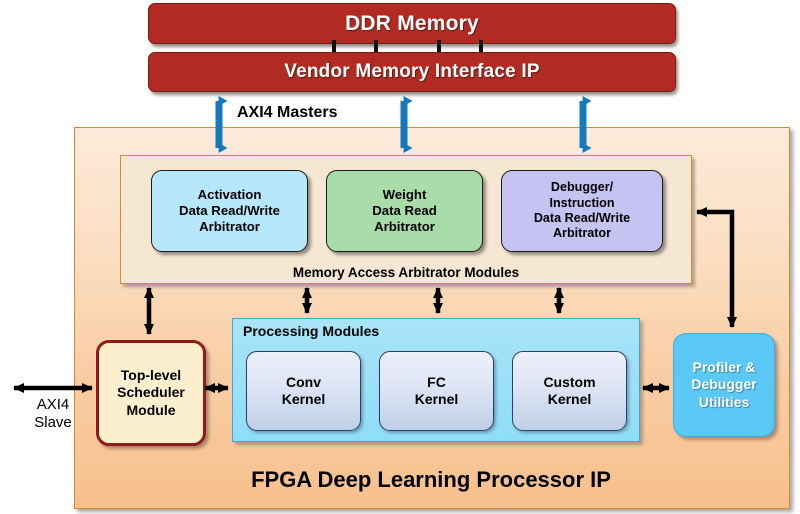  I want to click on kernel-box-custom: Custom Kernel, so click(569, 391).